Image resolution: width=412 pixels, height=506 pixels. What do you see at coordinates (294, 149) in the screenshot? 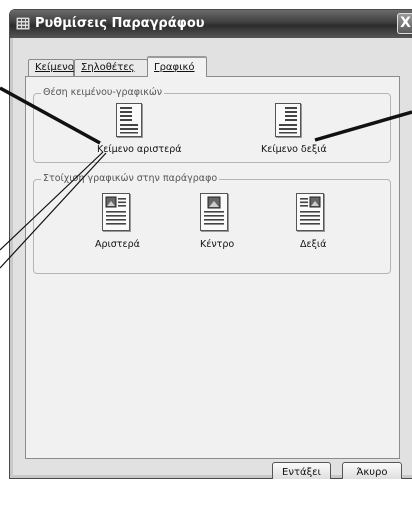
I see `text-right-label: Κείμενο δεξιά` at bounding box center [294, 149].